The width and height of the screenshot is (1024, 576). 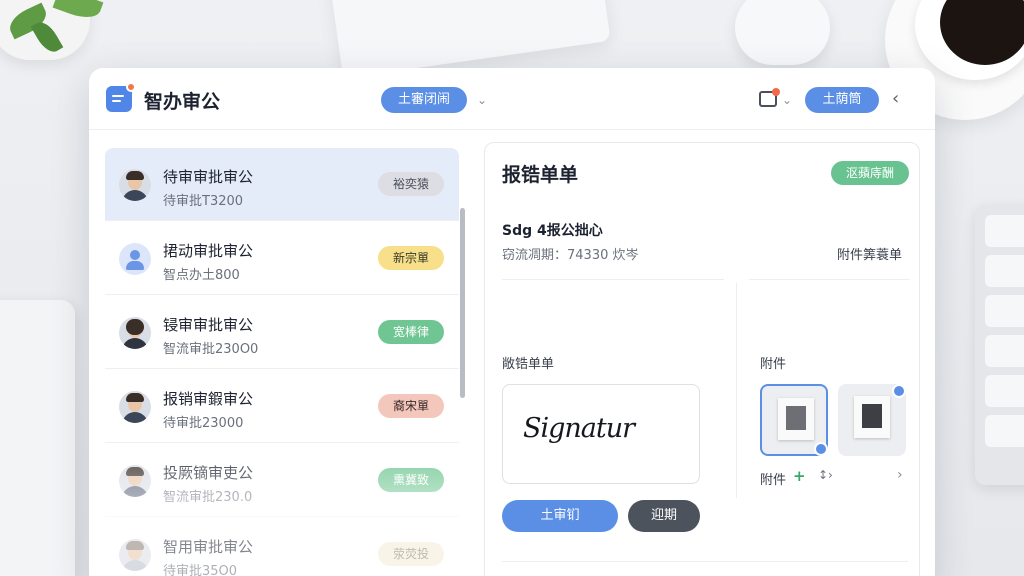 What do you see at coordinates (37, 438) in the screenshot?
I see `tablet` at bounding box center [37, 438].